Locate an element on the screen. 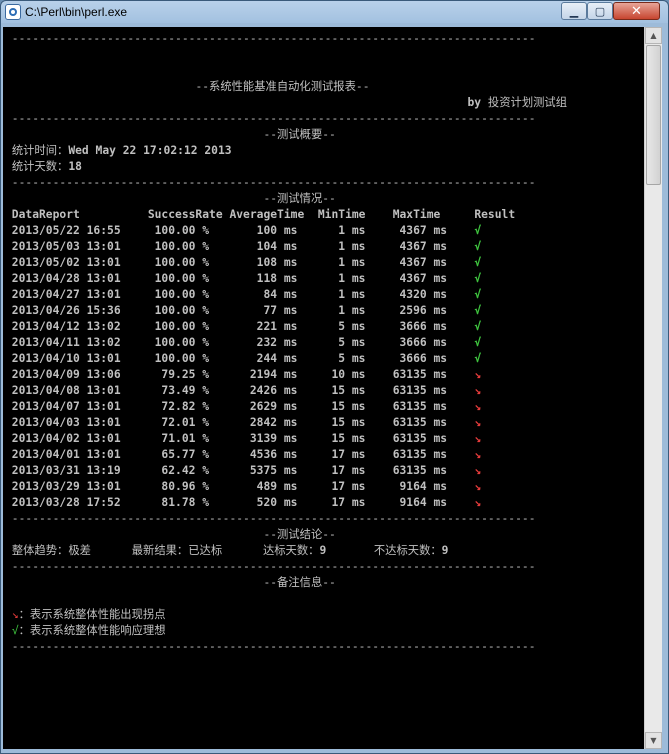 The image size is (669, 754). window-title: C:\Perl\bin\perl.exe is located at coordinates (76, 12).